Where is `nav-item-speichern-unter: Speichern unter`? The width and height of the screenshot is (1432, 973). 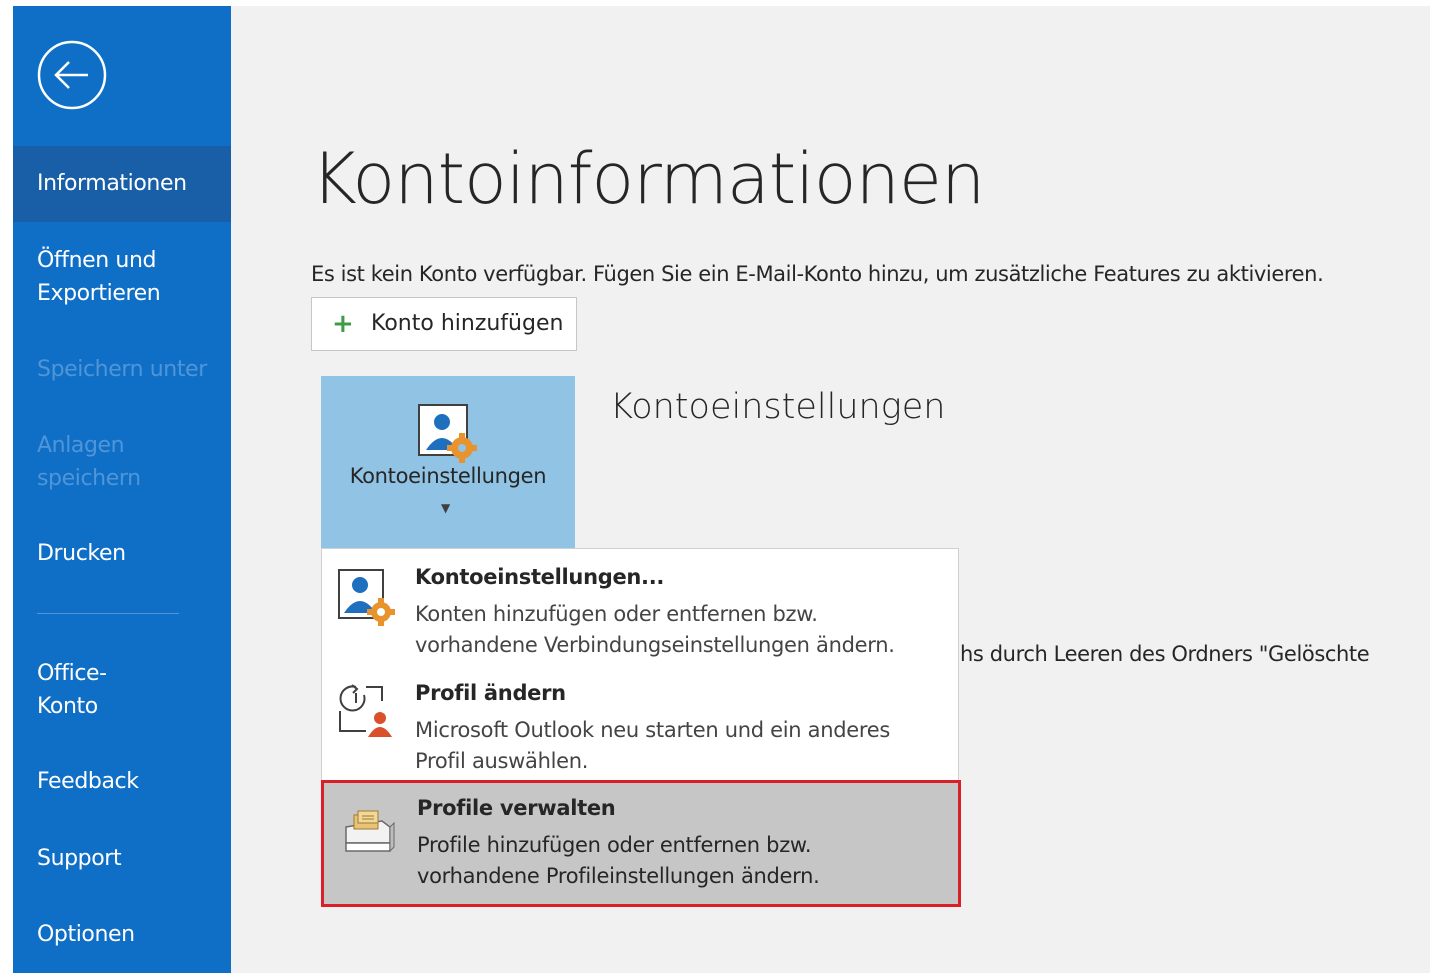
nav-item-speichern-unter: Speichern unter is located at coordinates (122, 369).